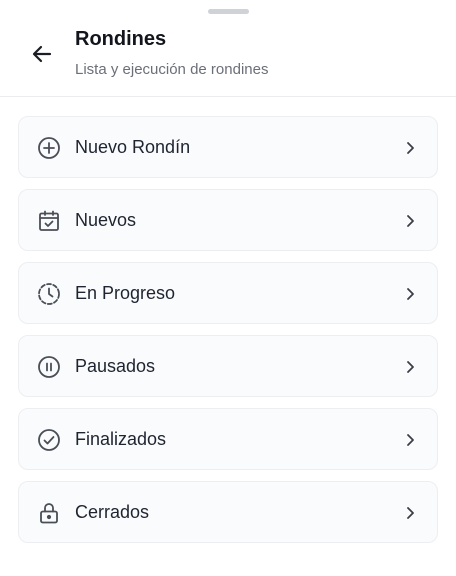  Describe the element at coordinates (49, 513) in the screenshot. I see `lock-icon` at that location.